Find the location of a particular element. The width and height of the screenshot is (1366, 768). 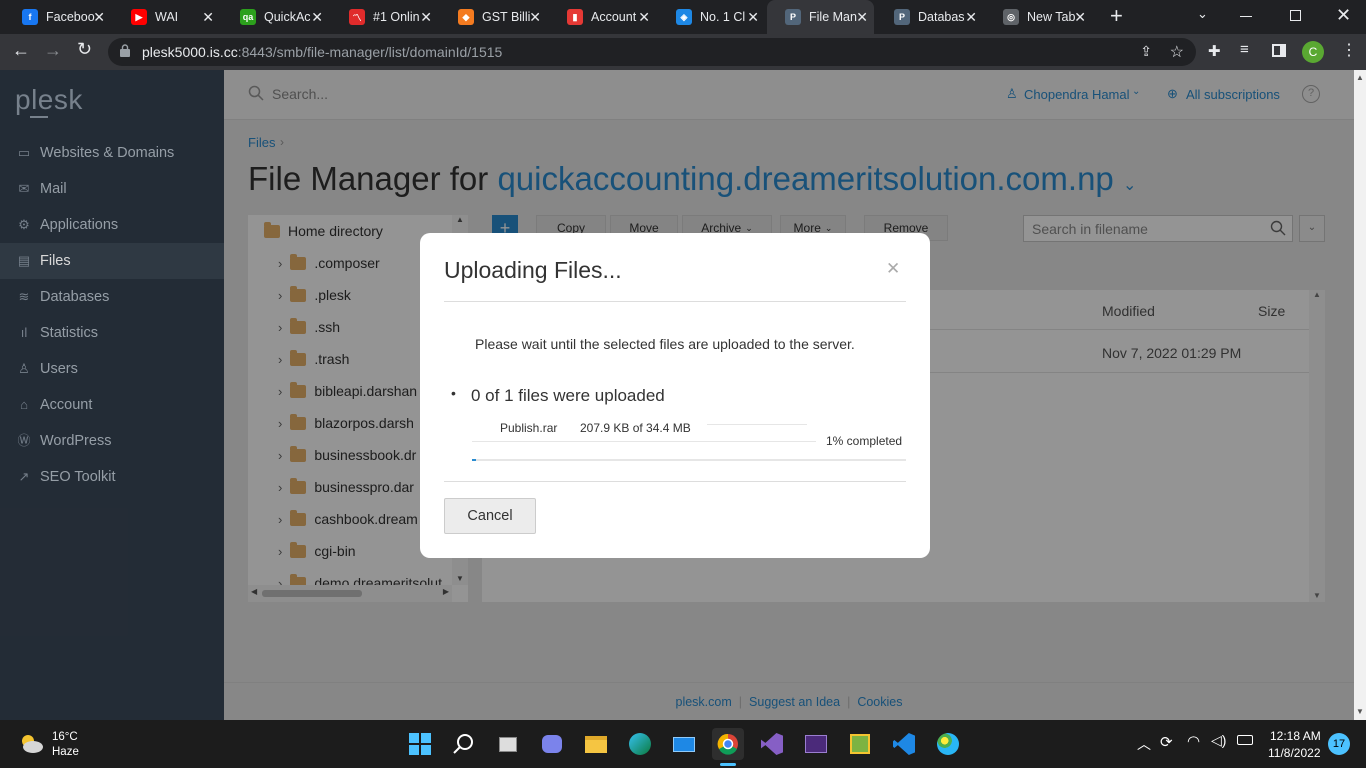

tab-title: WAI is located at coordinates (167, 17).